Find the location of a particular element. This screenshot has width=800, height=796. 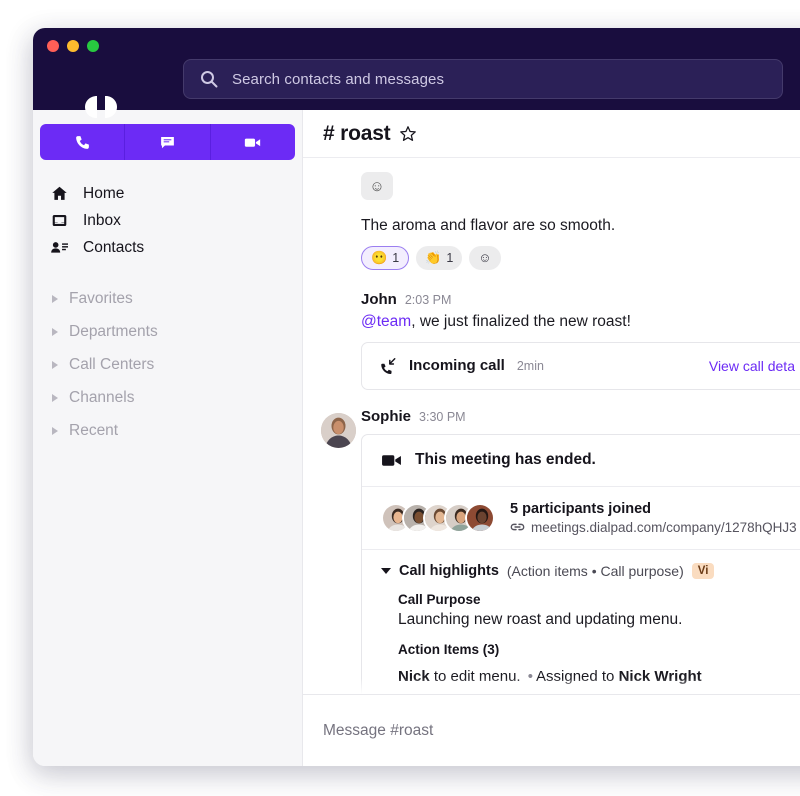

action-item-text: to edit menu. is located at coordinates (477, 677).